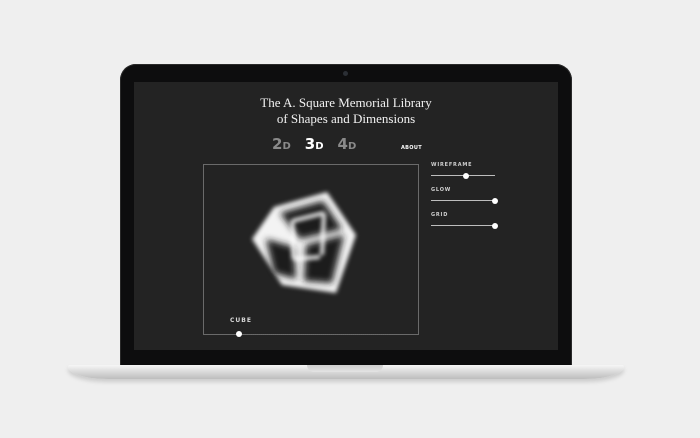 The image size is (700, 438). I want to click on wireframe-label: WIREFRAME, so click(452, 165).